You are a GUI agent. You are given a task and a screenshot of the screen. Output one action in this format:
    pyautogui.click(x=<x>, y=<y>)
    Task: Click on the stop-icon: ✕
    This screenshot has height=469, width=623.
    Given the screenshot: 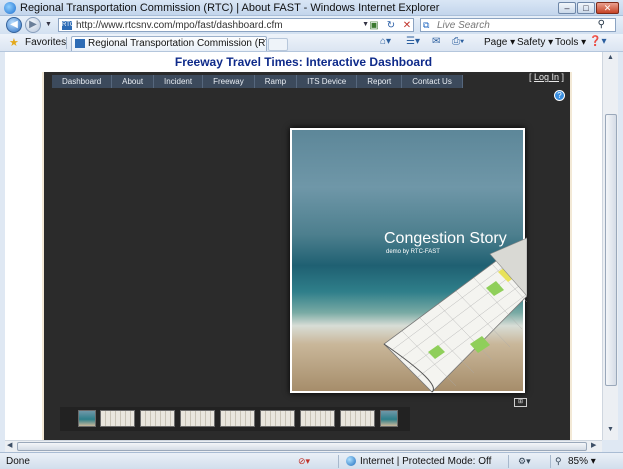 What is the action you would take?
    pyautogui.click(x=407, y=25)
    